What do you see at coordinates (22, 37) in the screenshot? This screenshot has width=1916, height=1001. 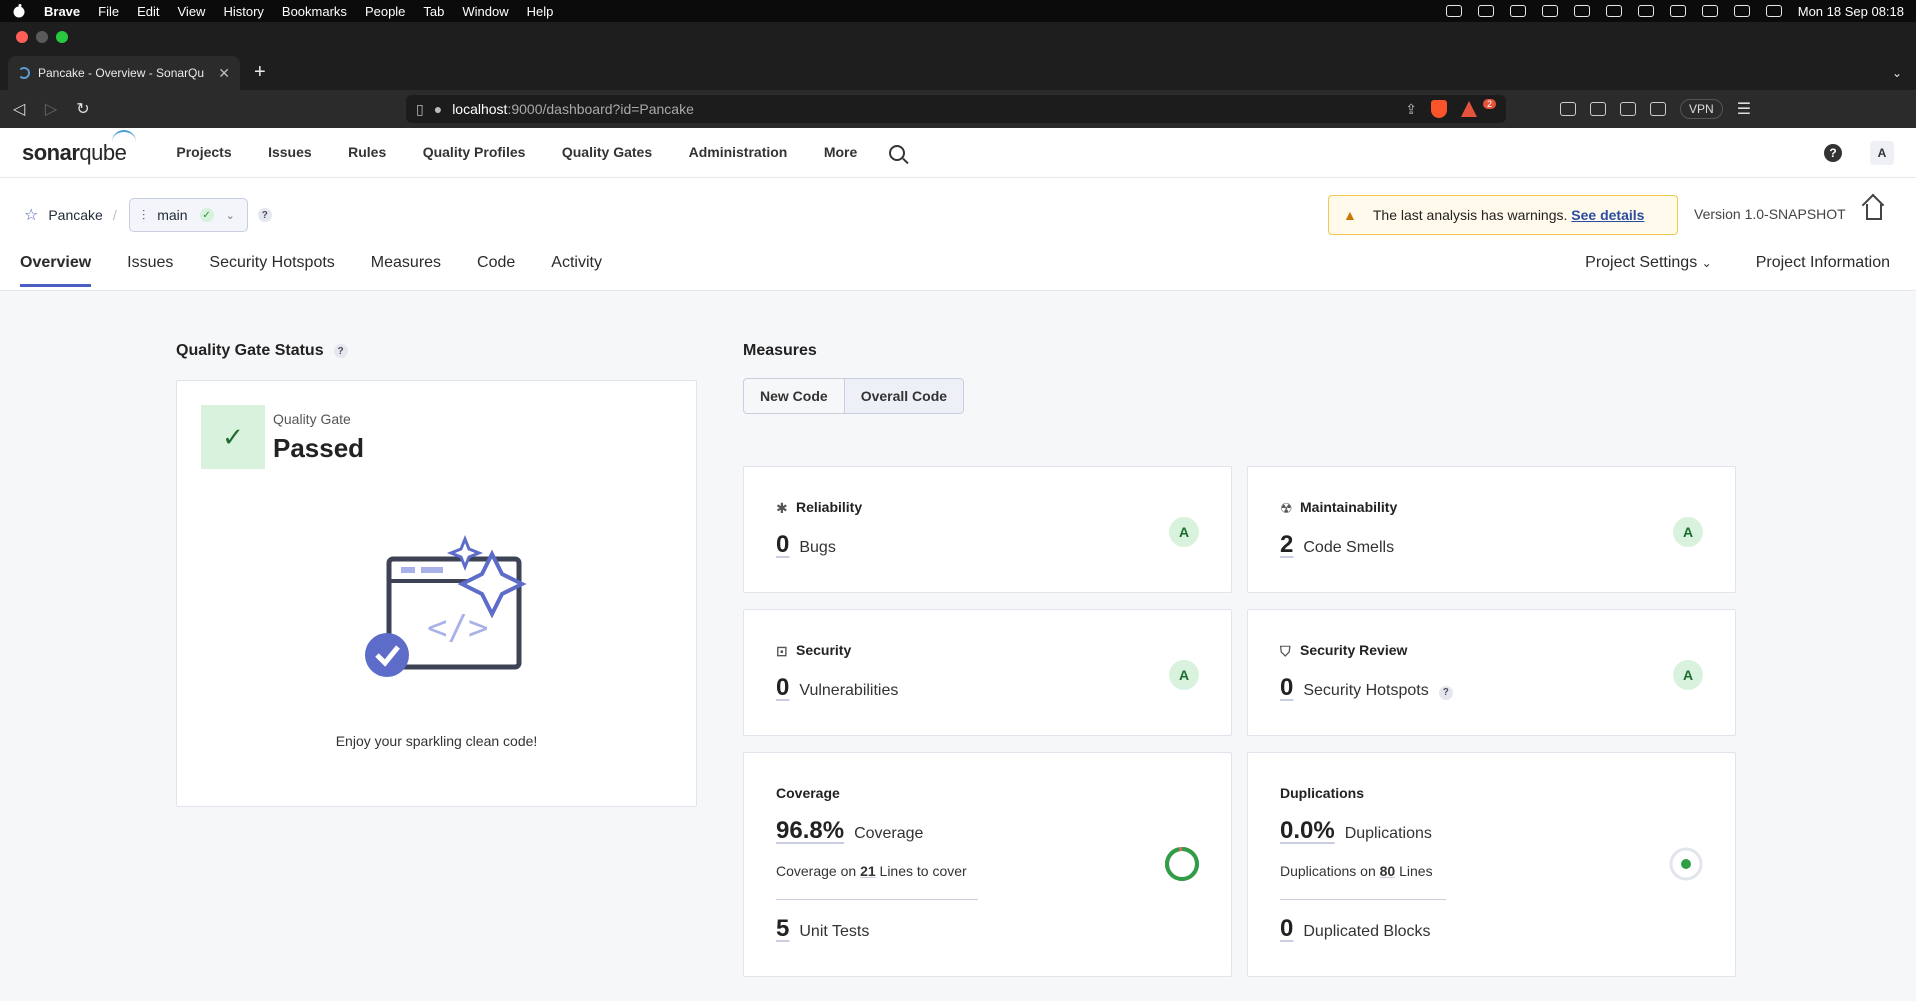 I see `close-window-button` at bounding box center [22, 37].